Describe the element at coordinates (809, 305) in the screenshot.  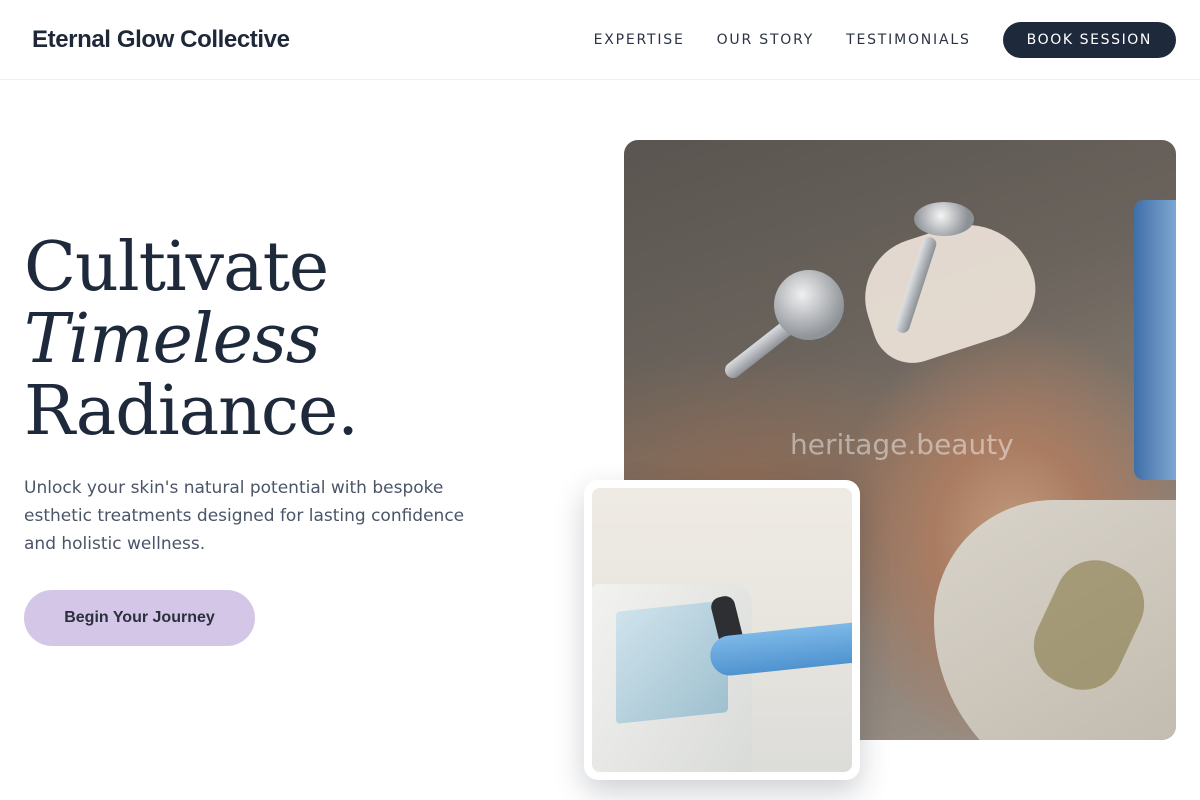
I see `roller-tool-head` at that location.